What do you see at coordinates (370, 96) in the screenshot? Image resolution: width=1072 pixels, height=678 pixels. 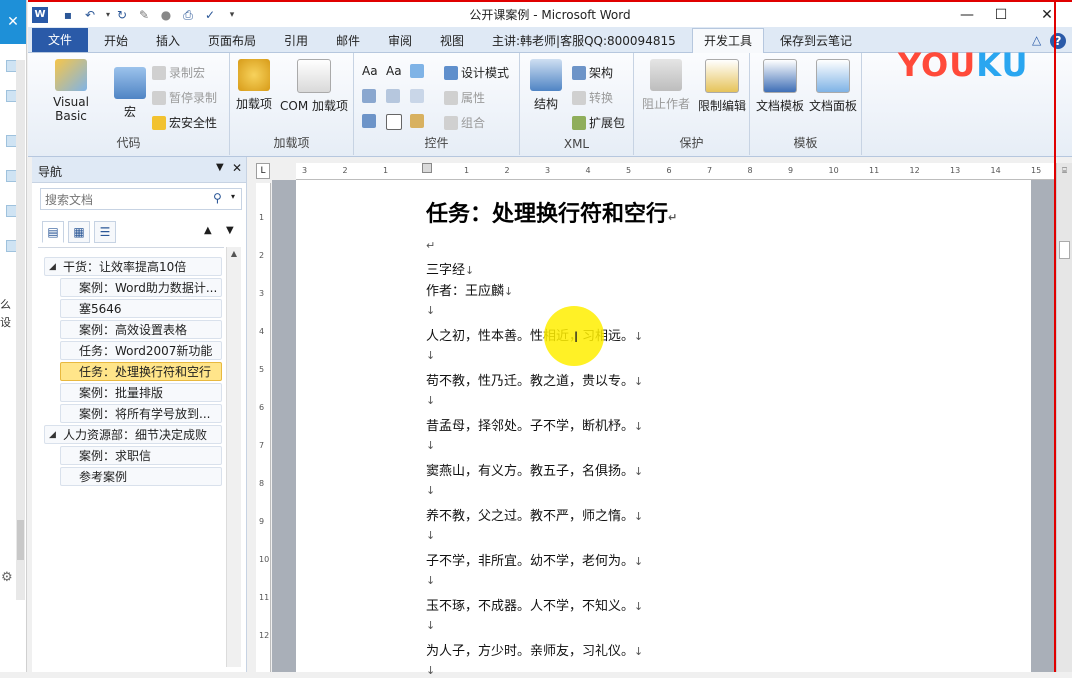 I see `building-block-control-button` at bounding box center [370, 96].